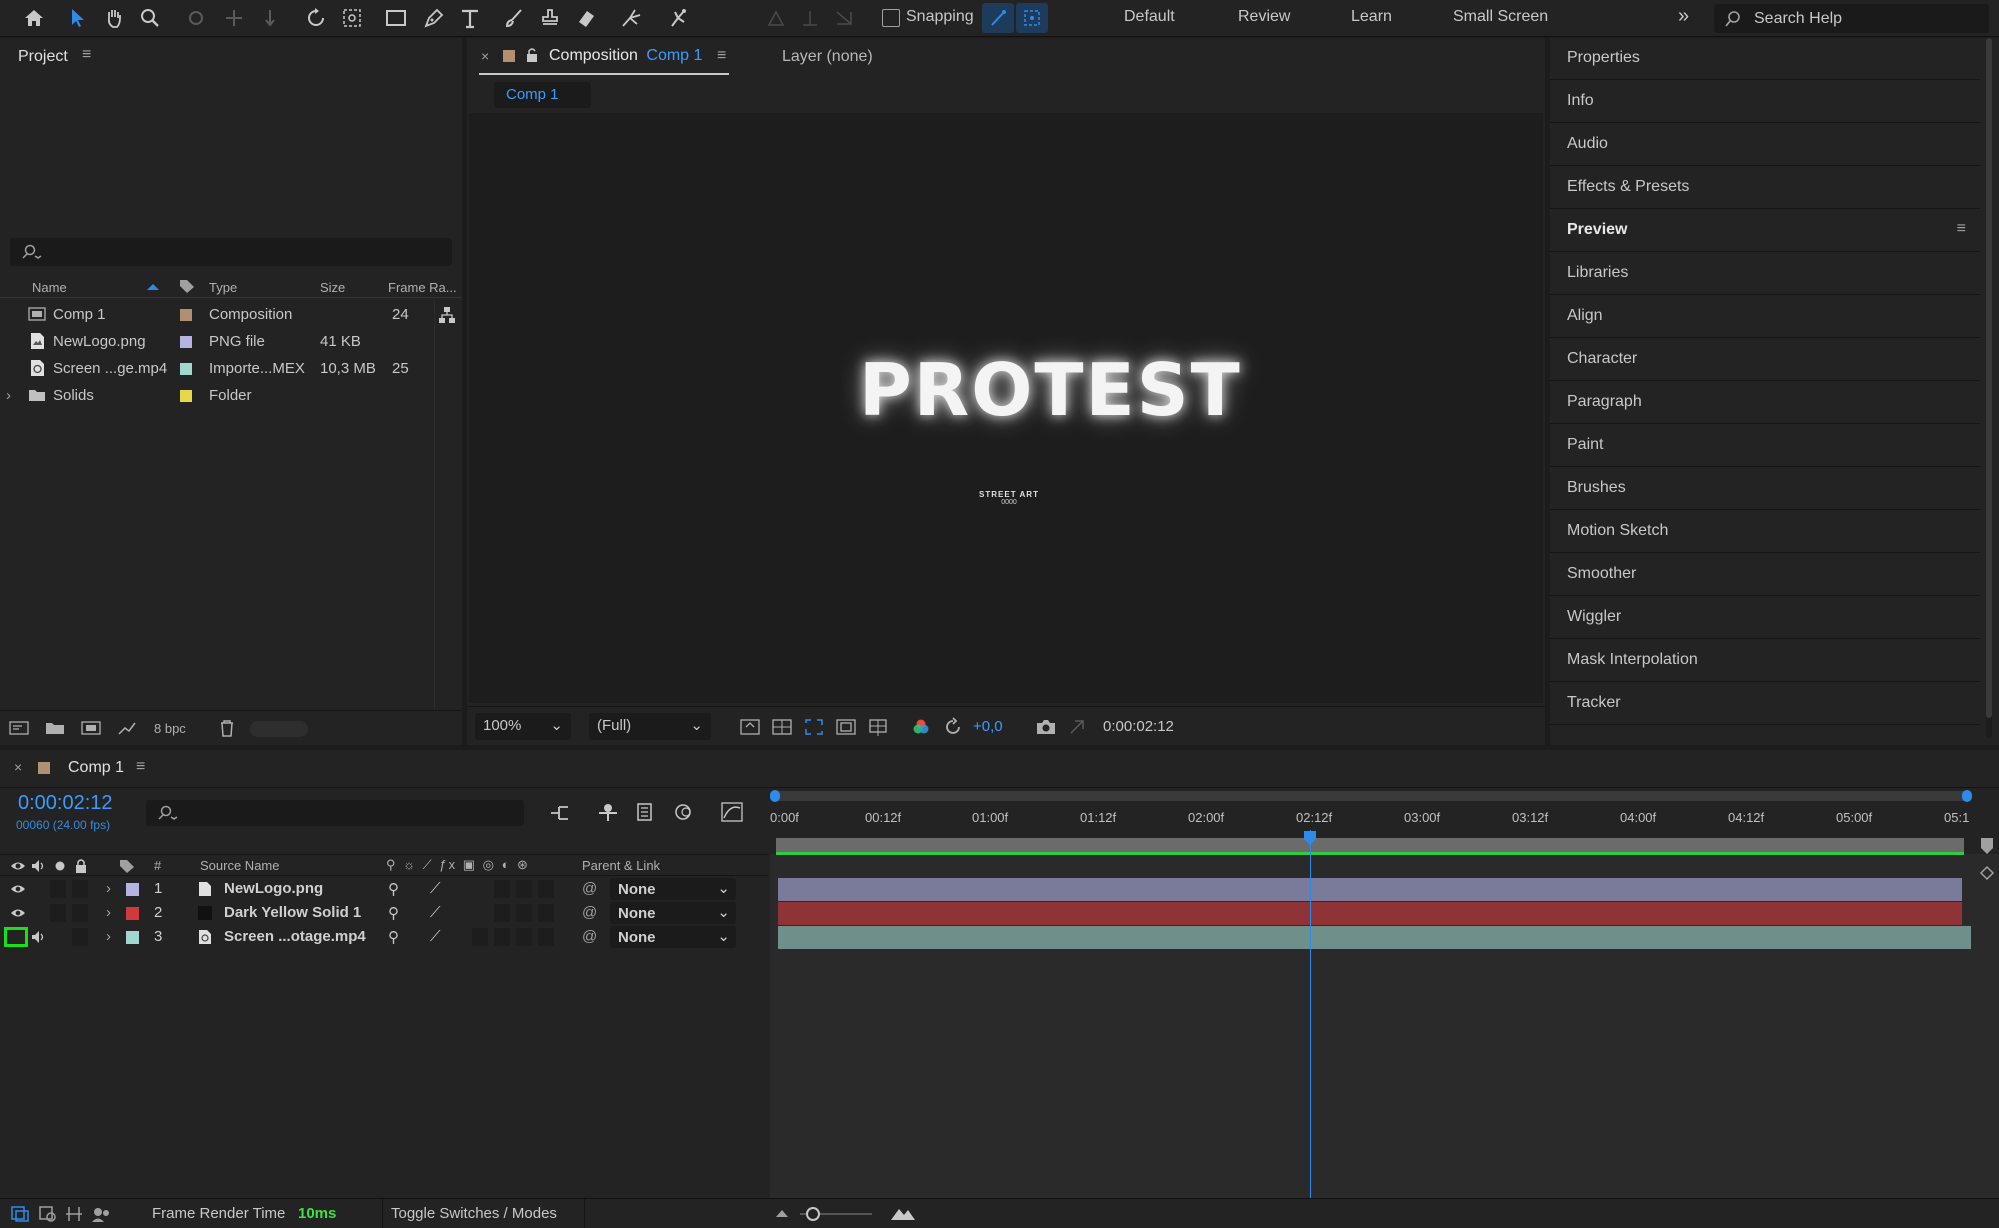 This screenshot has width=1999, height=1228. I want to click on work-area-navigator, so click(1371, 796).